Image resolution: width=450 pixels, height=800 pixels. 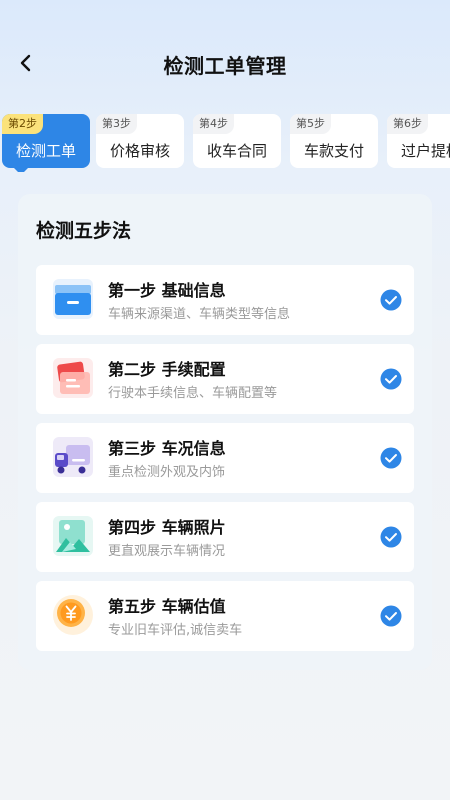 I want to click on item-desc: 重点检测外观及内饰, so click(x=167, y=472).